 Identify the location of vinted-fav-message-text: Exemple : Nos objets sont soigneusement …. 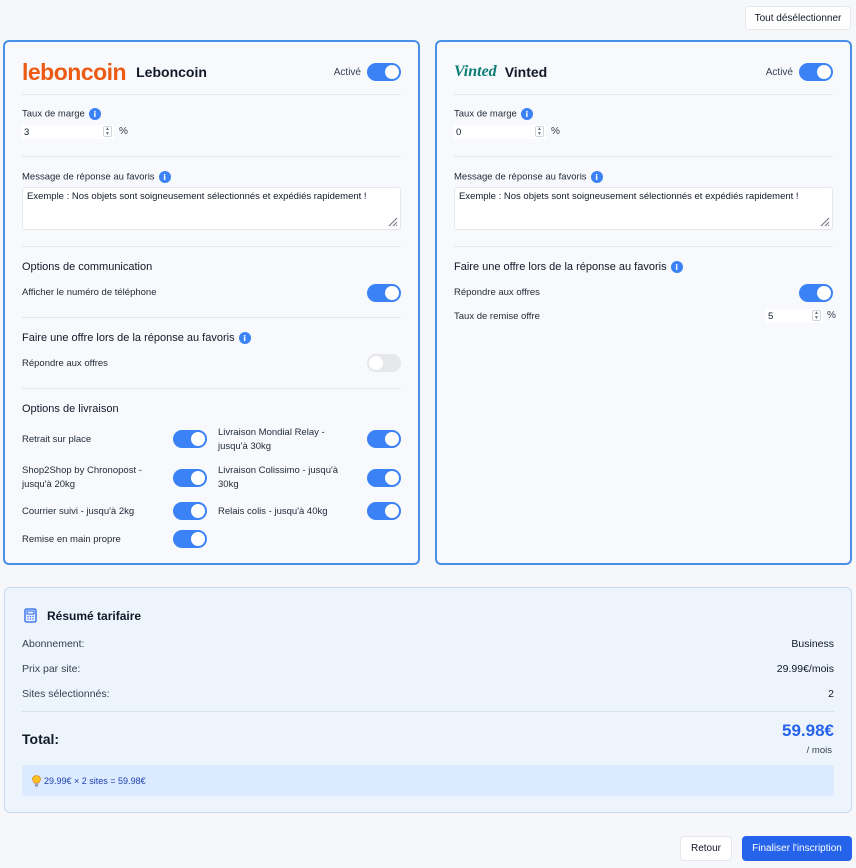
(629, 196).